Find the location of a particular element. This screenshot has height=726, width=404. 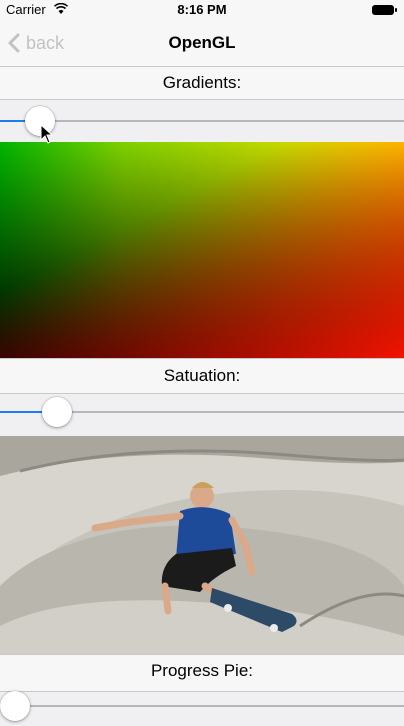

progress-pie-slider is located at coordinates (202, 706).